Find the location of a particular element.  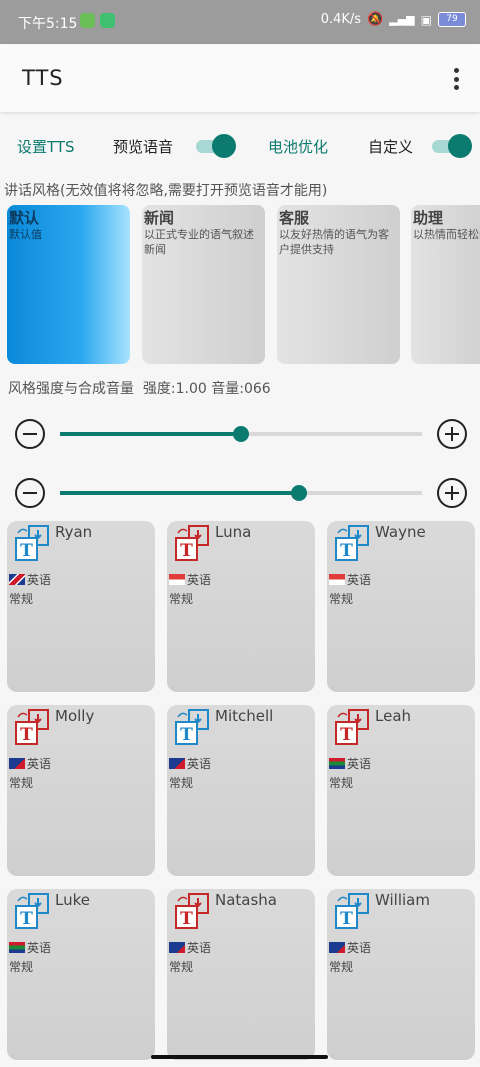

voice-name: Wayne is located at coordinates (400, 532).